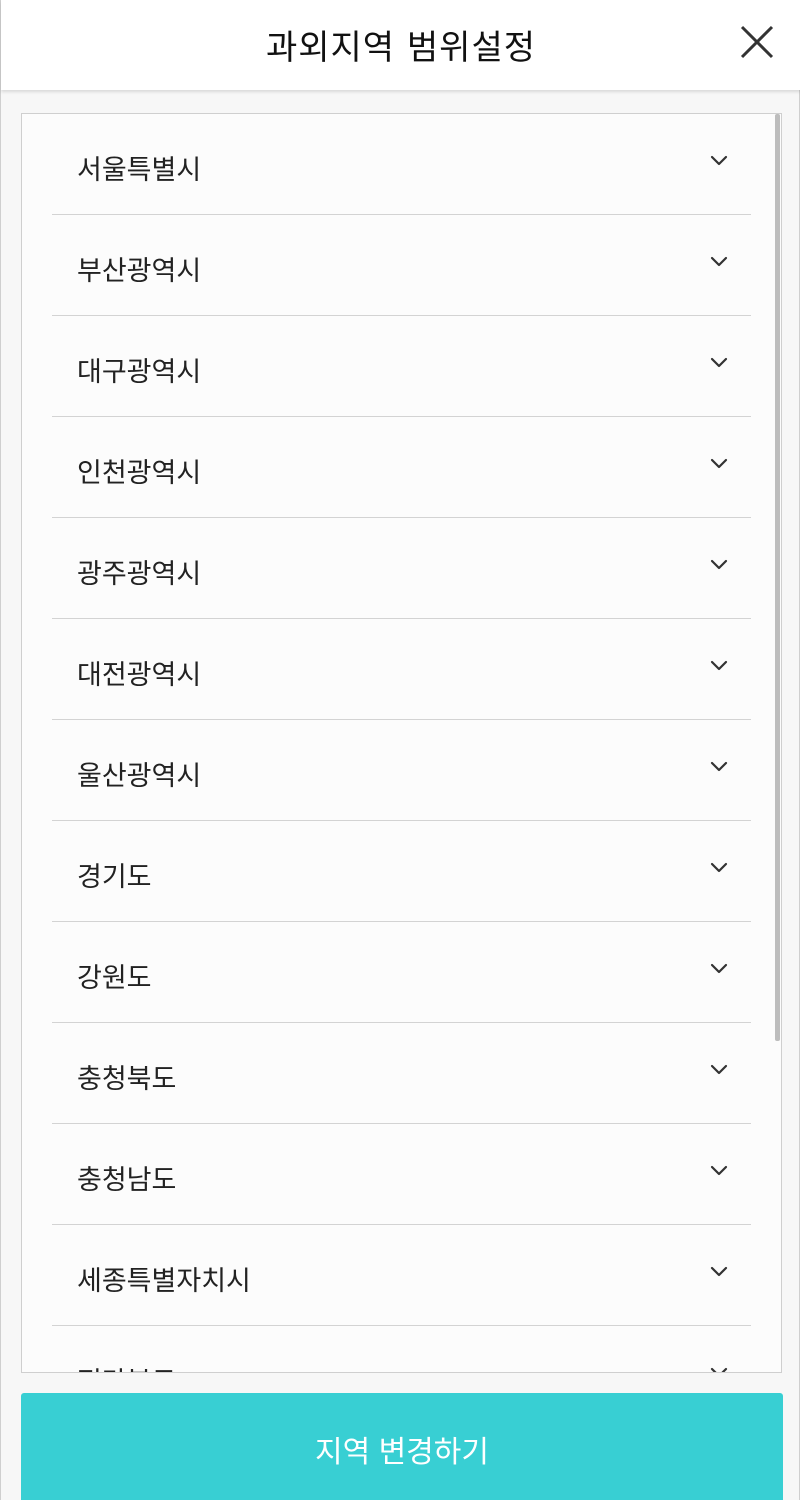 The image size is (800, 1500). I want to click on scrollbar, so click(777, 743).